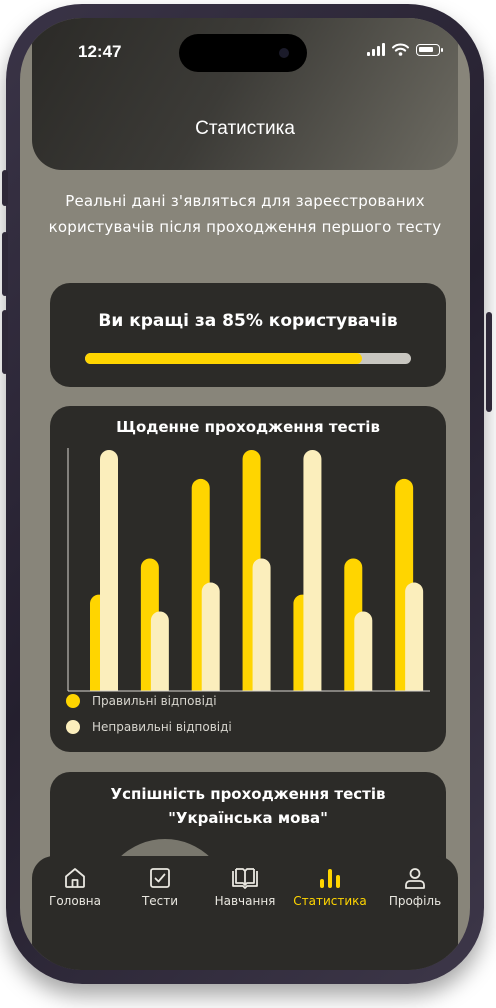 This screenshot has width=496, height=1008. Describe the element at coordinates (248, 818) in the screenshot. I see `success-title-line2: "Українська мова"` at that location.